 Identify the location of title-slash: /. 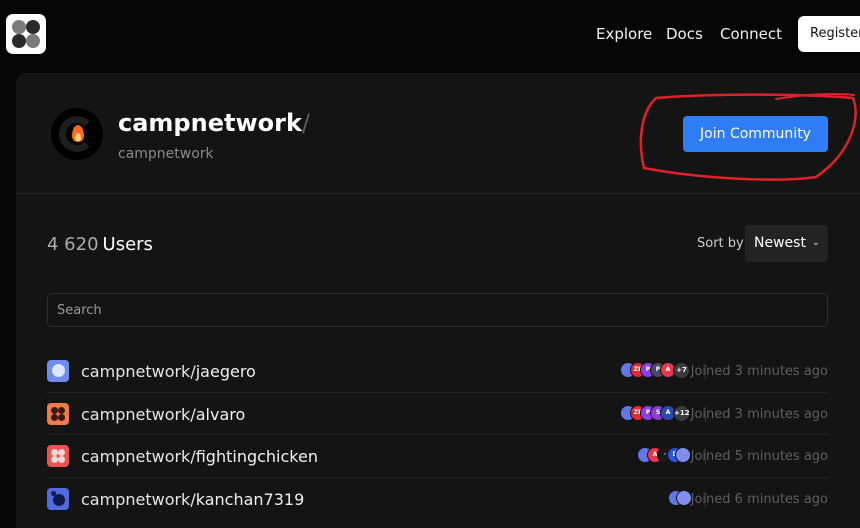
(305, 123).